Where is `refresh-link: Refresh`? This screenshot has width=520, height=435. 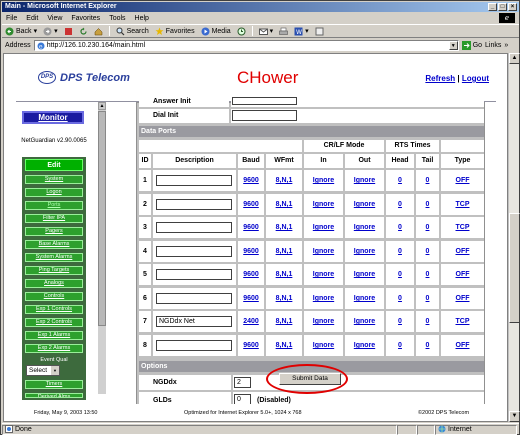
refresh-link: Refresh is located at coordinates (440, 78).